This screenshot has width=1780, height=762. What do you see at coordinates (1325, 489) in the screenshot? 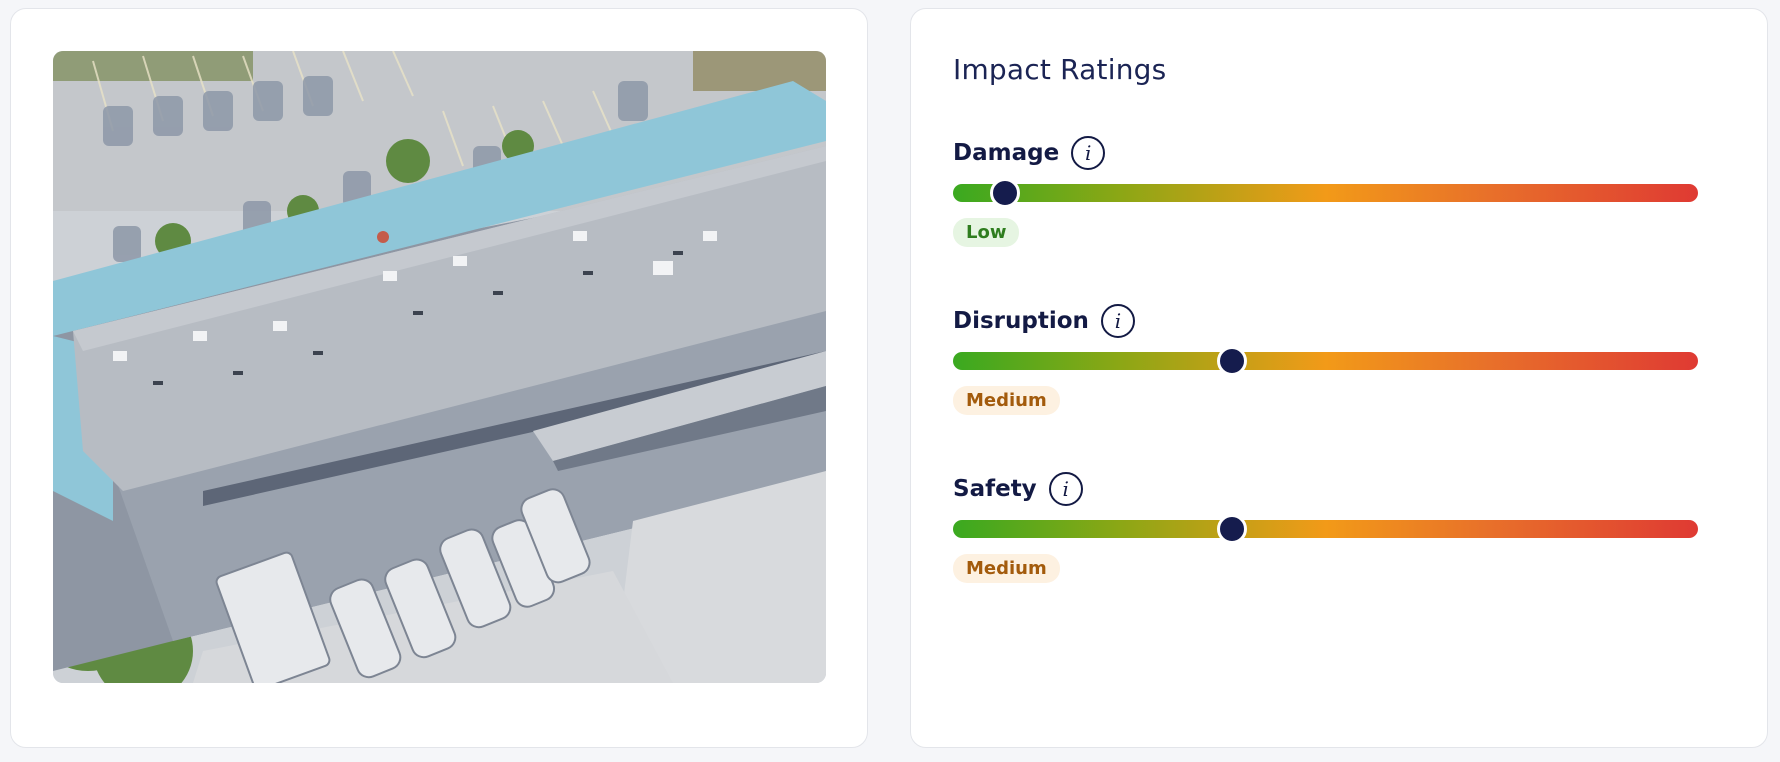
I see `rating-header: Safety i` at bounding box center [1325, 489].